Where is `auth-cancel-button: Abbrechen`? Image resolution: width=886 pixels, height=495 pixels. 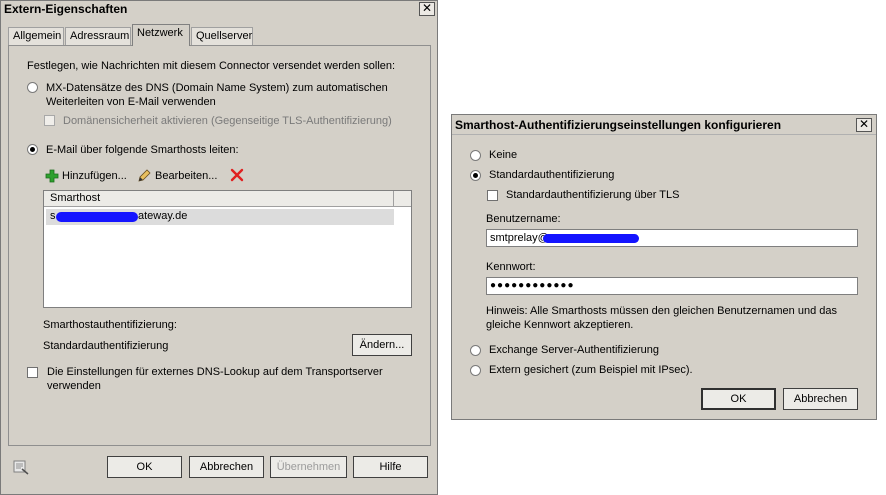 auth-cancel-button: Abbrechen is located at coordinates (820, 399).